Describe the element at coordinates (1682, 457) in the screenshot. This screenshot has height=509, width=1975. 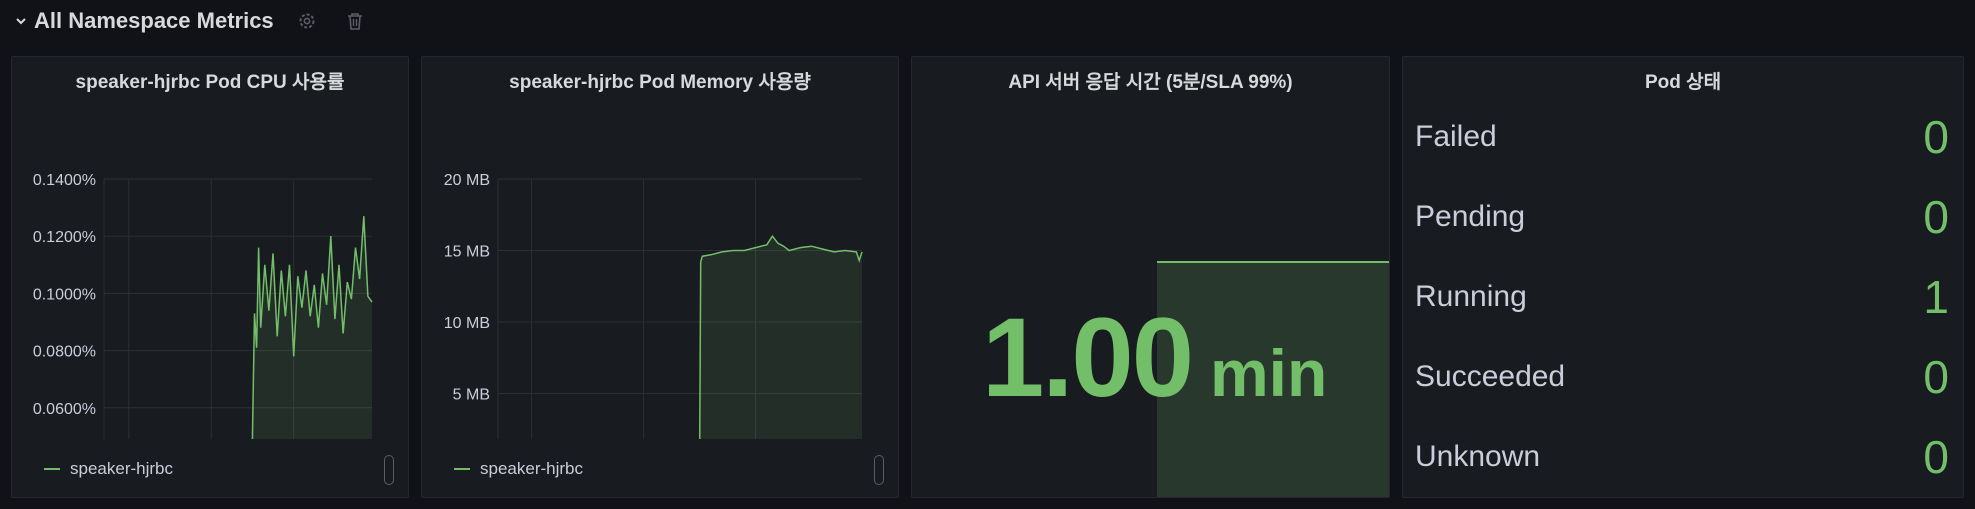
I see `pod-status-row-unknown: Unknown 0` at that location.